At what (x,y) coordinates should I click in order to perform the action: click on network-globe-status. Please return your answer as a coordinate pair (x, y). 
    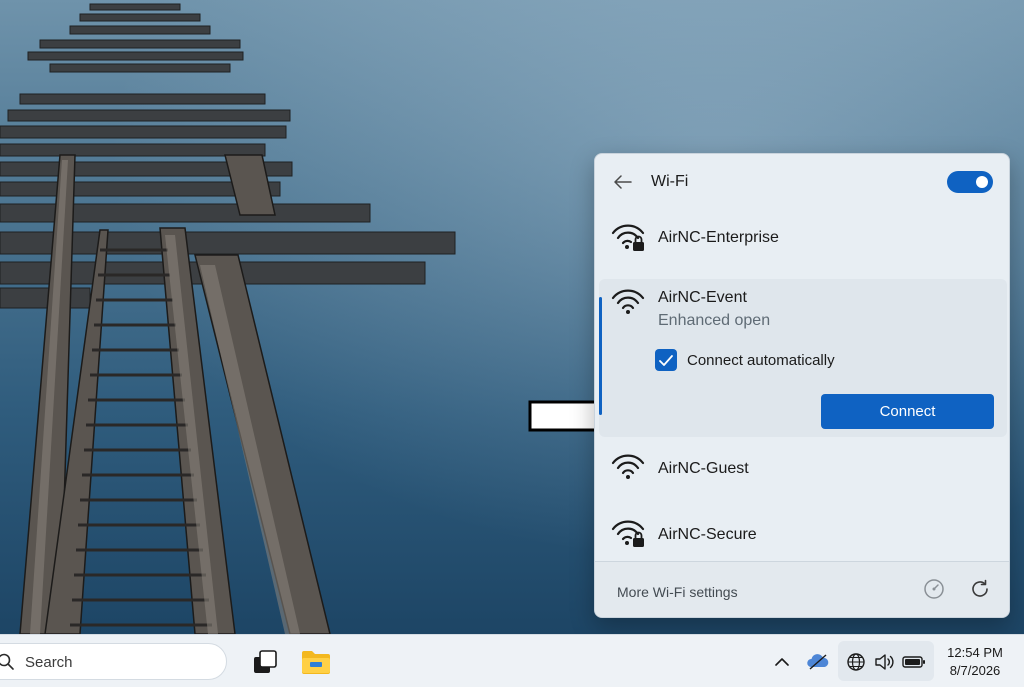
    Looking at the image, I should click on (856, 662).